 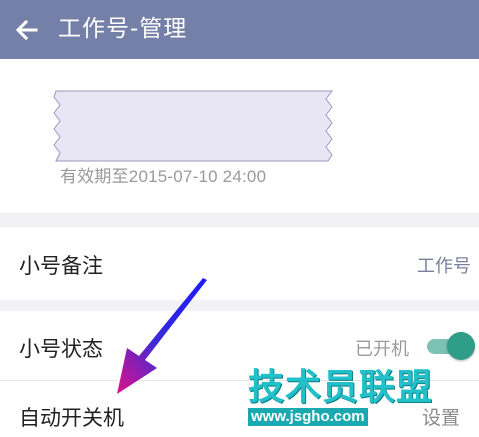 I want to click on toggle-thumb, so click(x=461, y=346).